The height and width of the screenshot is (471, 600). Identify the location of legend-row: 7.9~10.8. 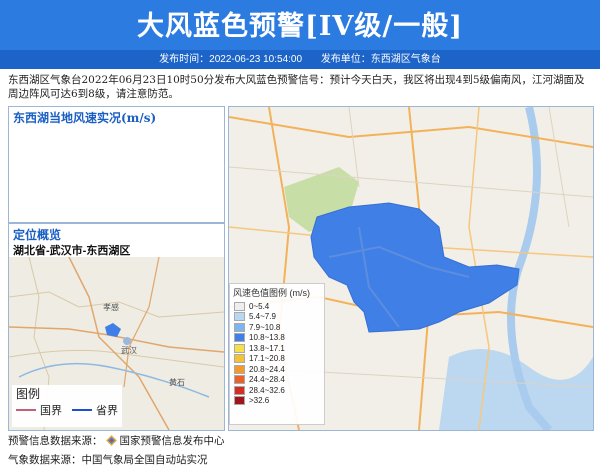
(277, 327).